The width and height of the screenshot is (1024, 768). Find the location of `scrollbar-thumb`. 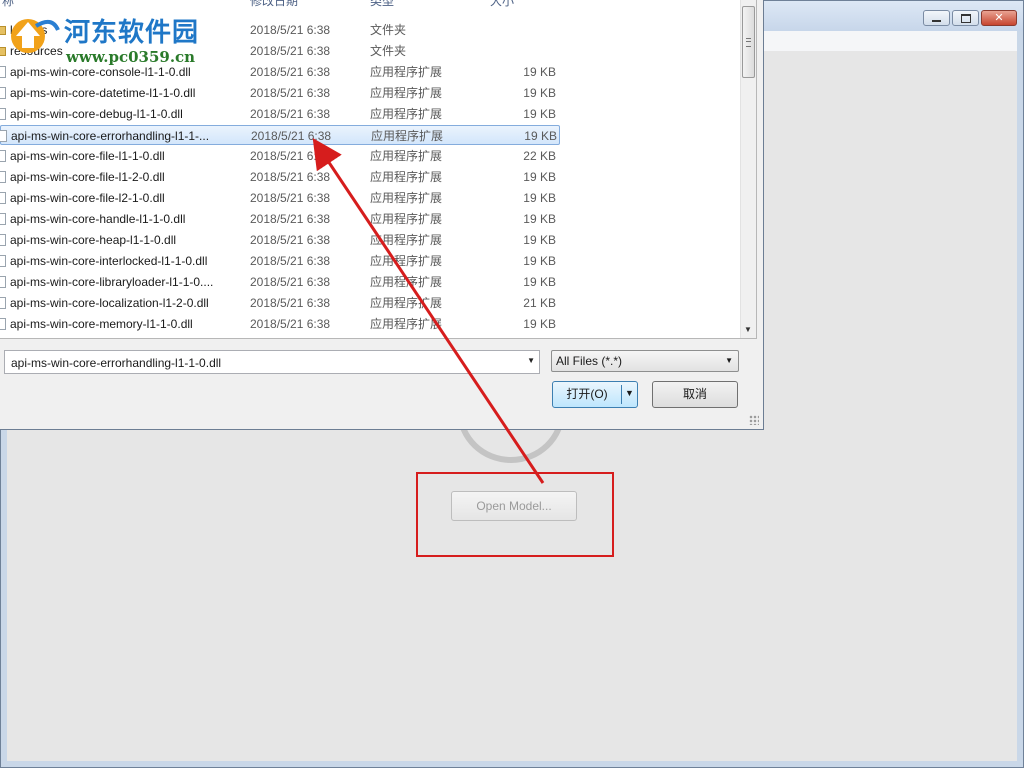

scrollbar-thumb is located at coordinates (748, 42).